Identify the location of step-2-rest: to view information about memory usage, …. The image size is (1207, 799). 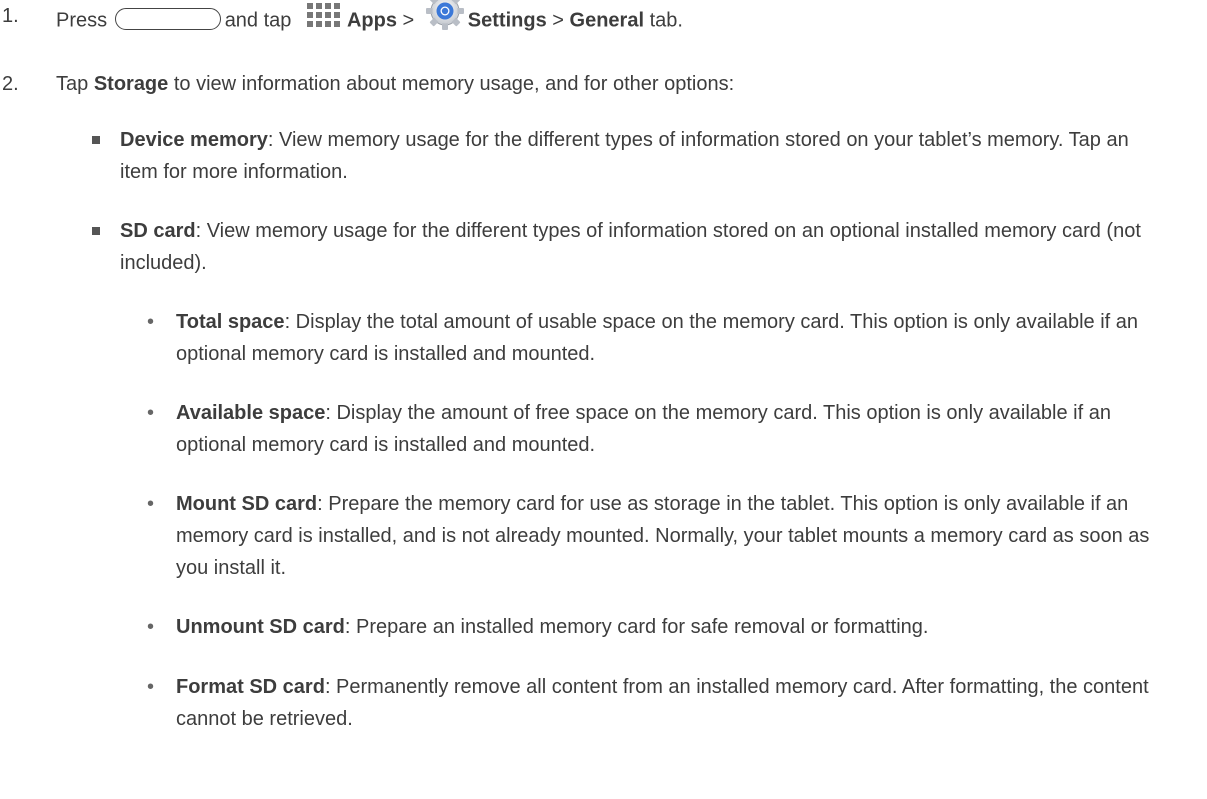
(454, 84).